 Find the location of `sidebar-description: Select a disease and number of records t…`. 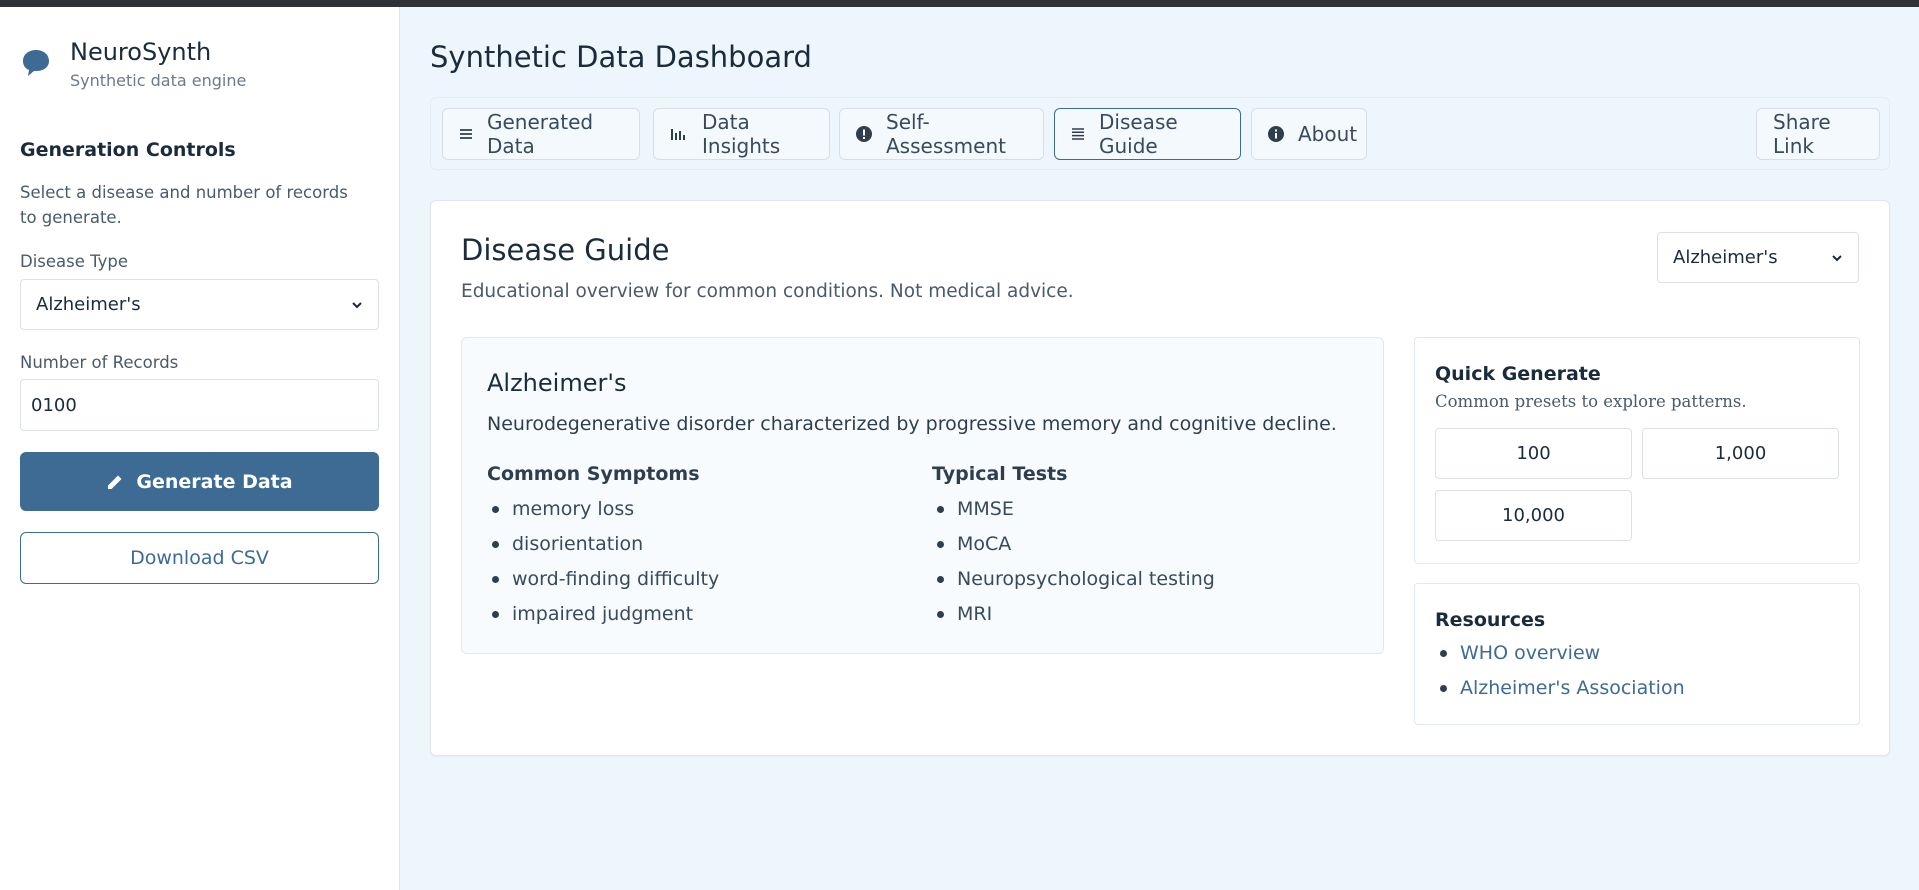

sidebar-description: Select a disease and number of records t… is located at coordinates (184, 205).